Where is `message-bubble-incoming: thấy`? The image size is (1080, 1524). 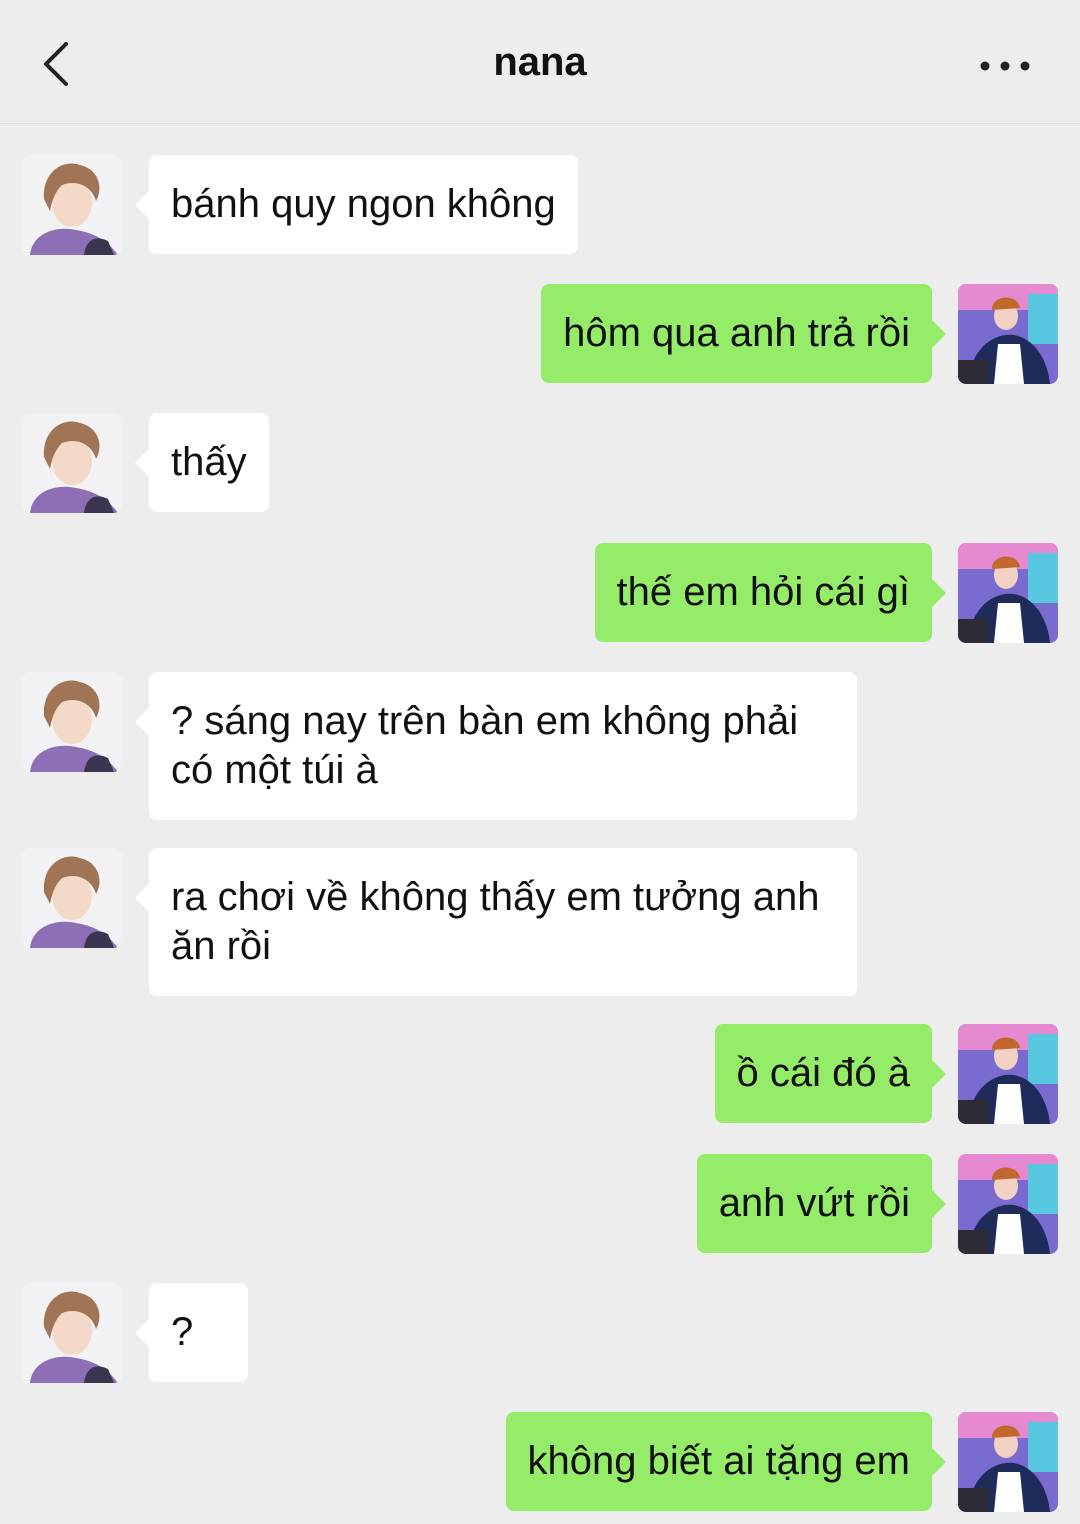
message-bubble-incoming: thấy is located at coordinates (202, 462).